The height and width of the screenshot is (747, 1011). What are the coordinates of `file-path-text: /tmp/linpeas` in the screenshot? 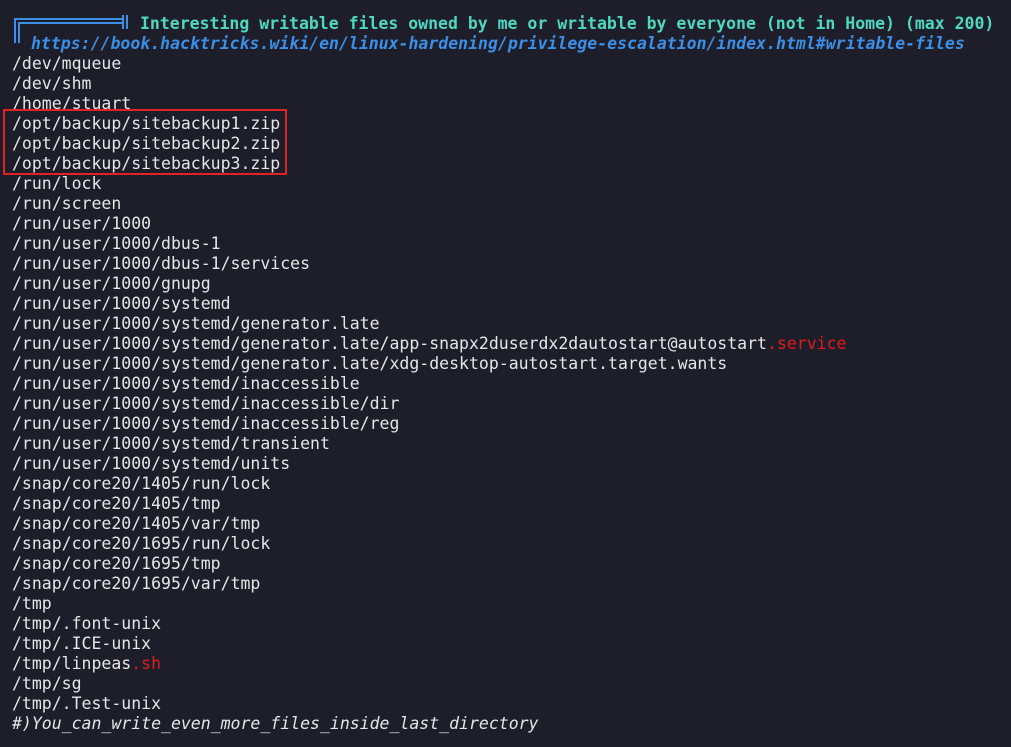 It's located at (72, 663).